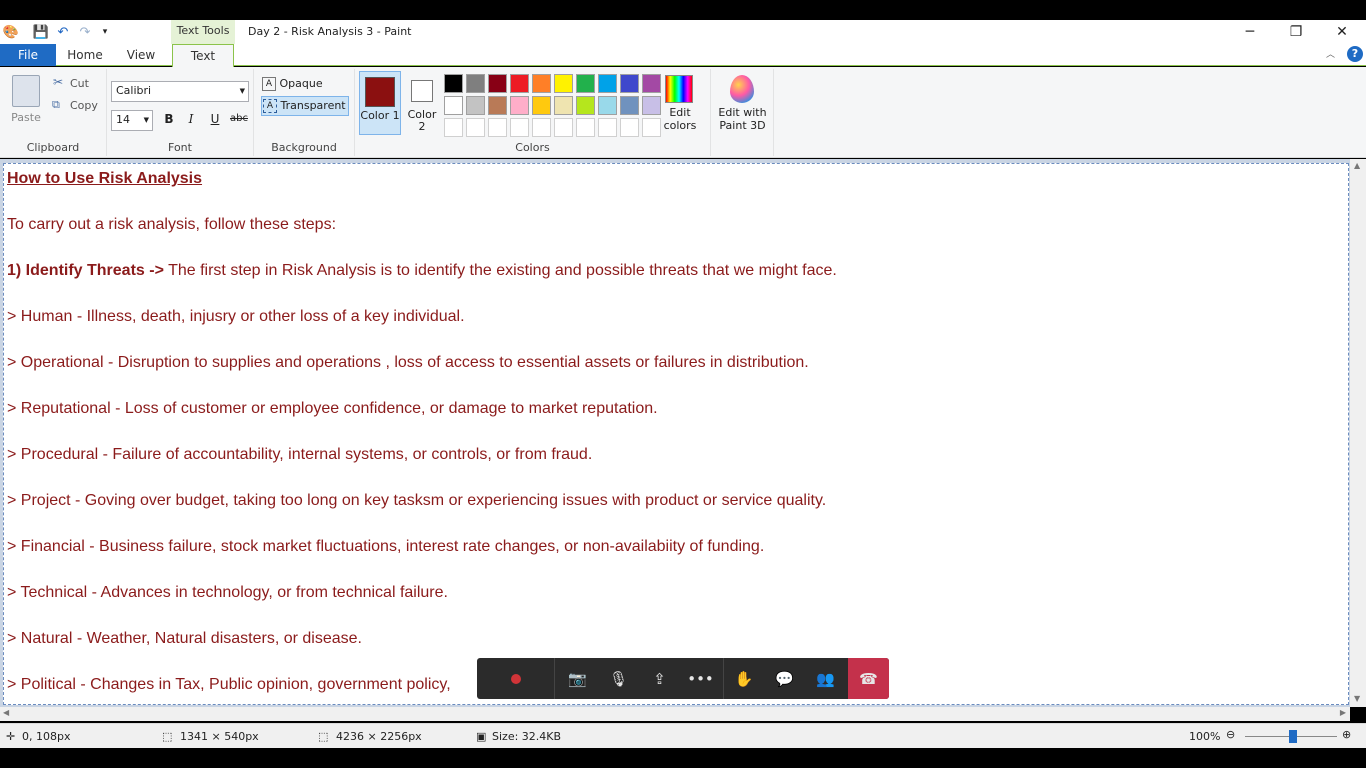  I want to click on more-button: •••, so click(700, 678).